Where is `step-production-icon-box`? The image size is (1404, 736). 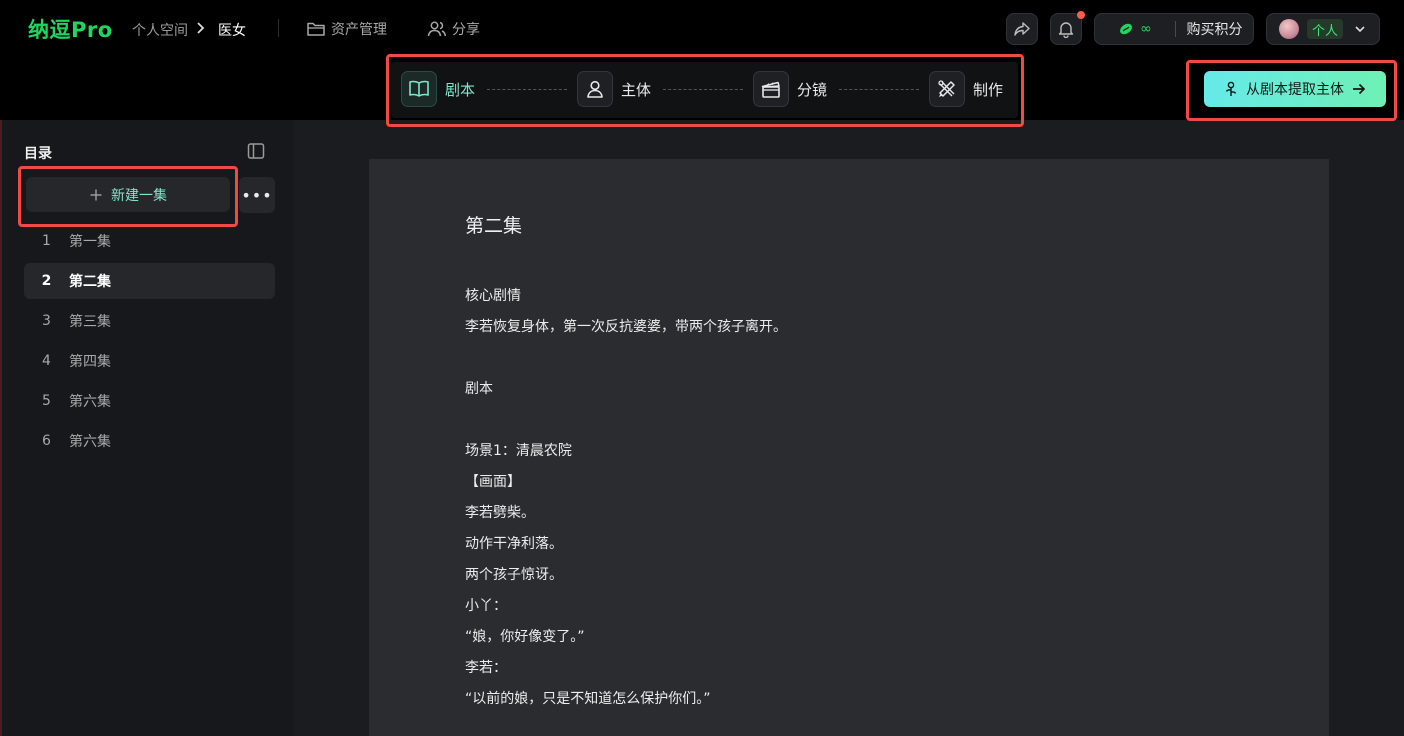 step-production-icon-box is located at coordinates (947, 89).